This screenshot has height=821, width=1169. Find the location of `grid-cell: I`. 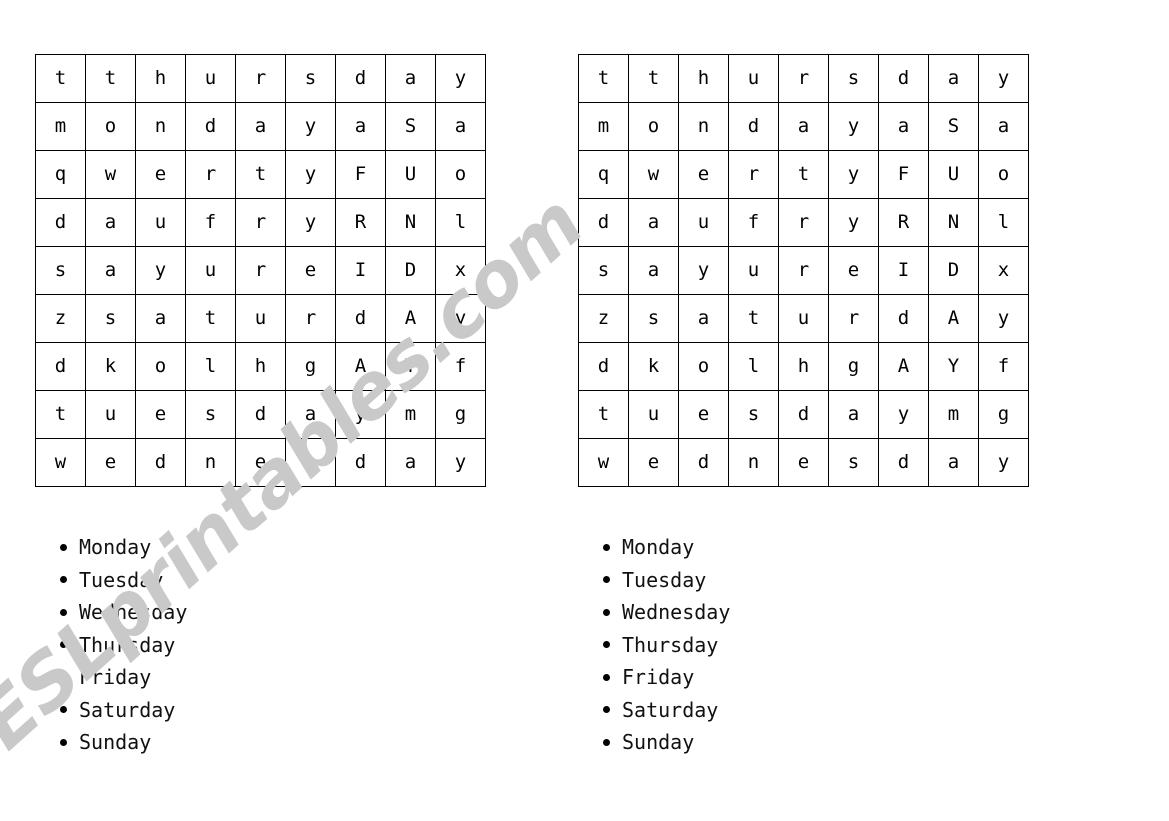

grid-cell: I is located at coordinates (903, 270).